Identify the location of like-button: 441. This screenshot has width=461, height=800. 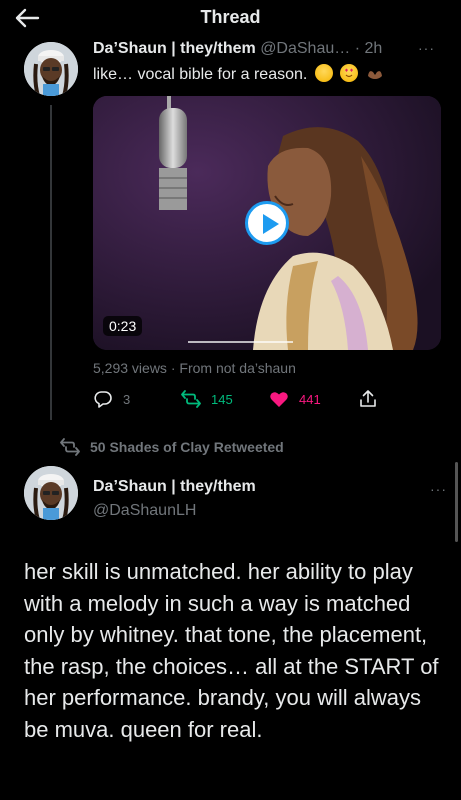
(295, 399).